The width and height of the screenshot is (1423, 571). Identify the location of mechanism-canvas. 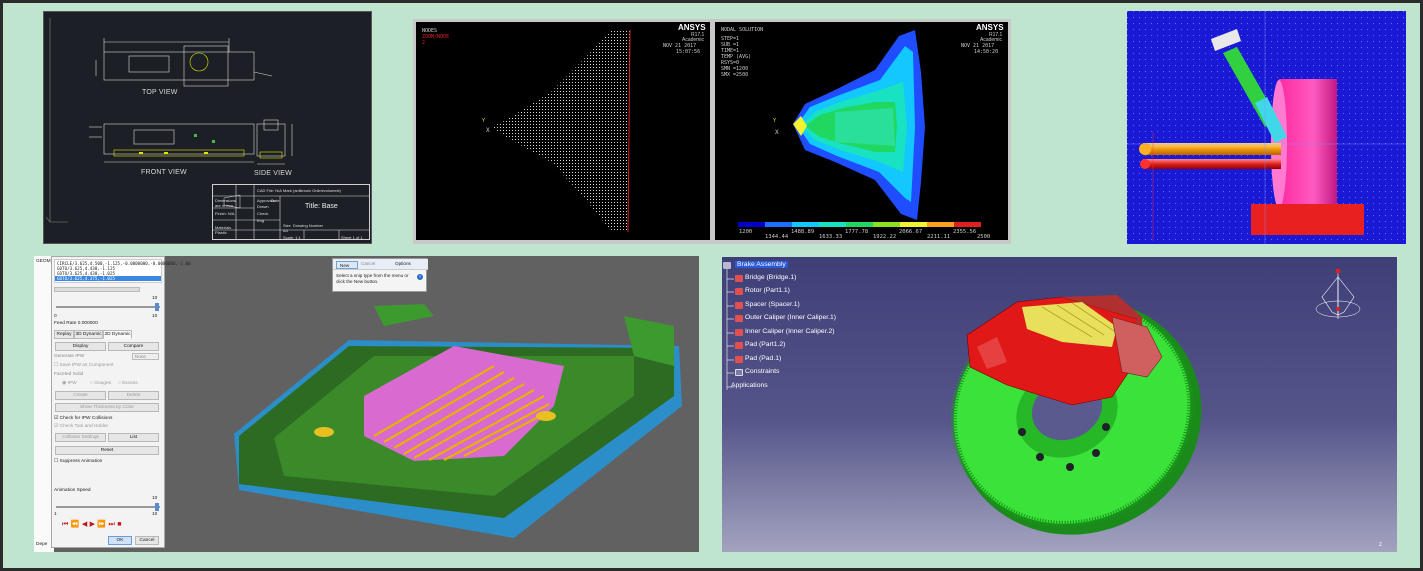
(1266, 127).